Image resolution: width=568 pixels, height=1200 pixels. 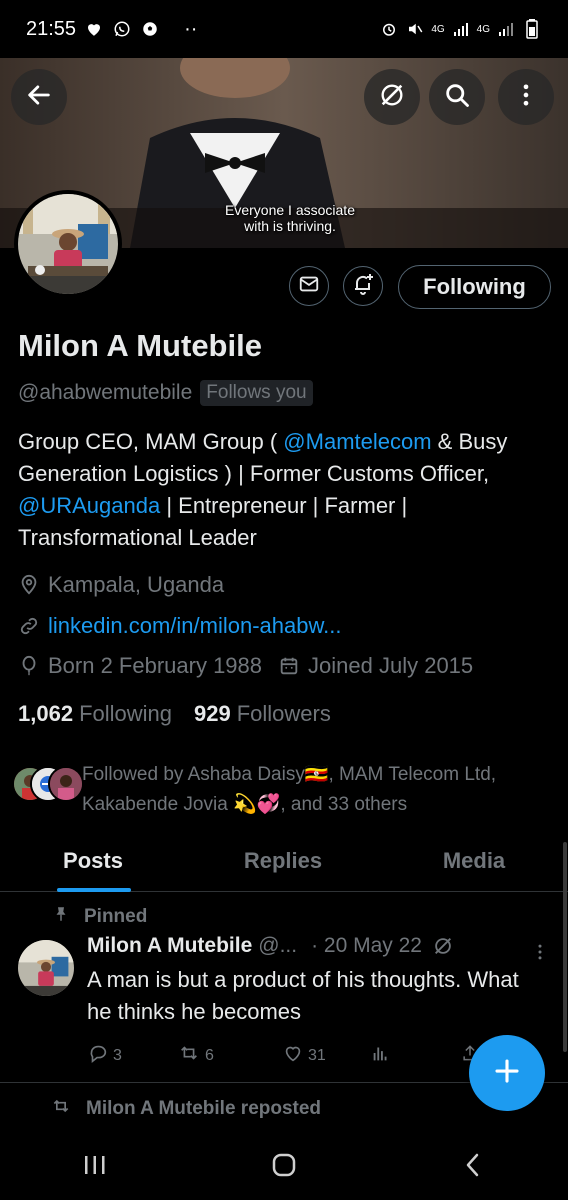 What do you see at coordinates (474, 287) in the screenshot?
I see `following-button: Following` at bounding box center [474, 287].